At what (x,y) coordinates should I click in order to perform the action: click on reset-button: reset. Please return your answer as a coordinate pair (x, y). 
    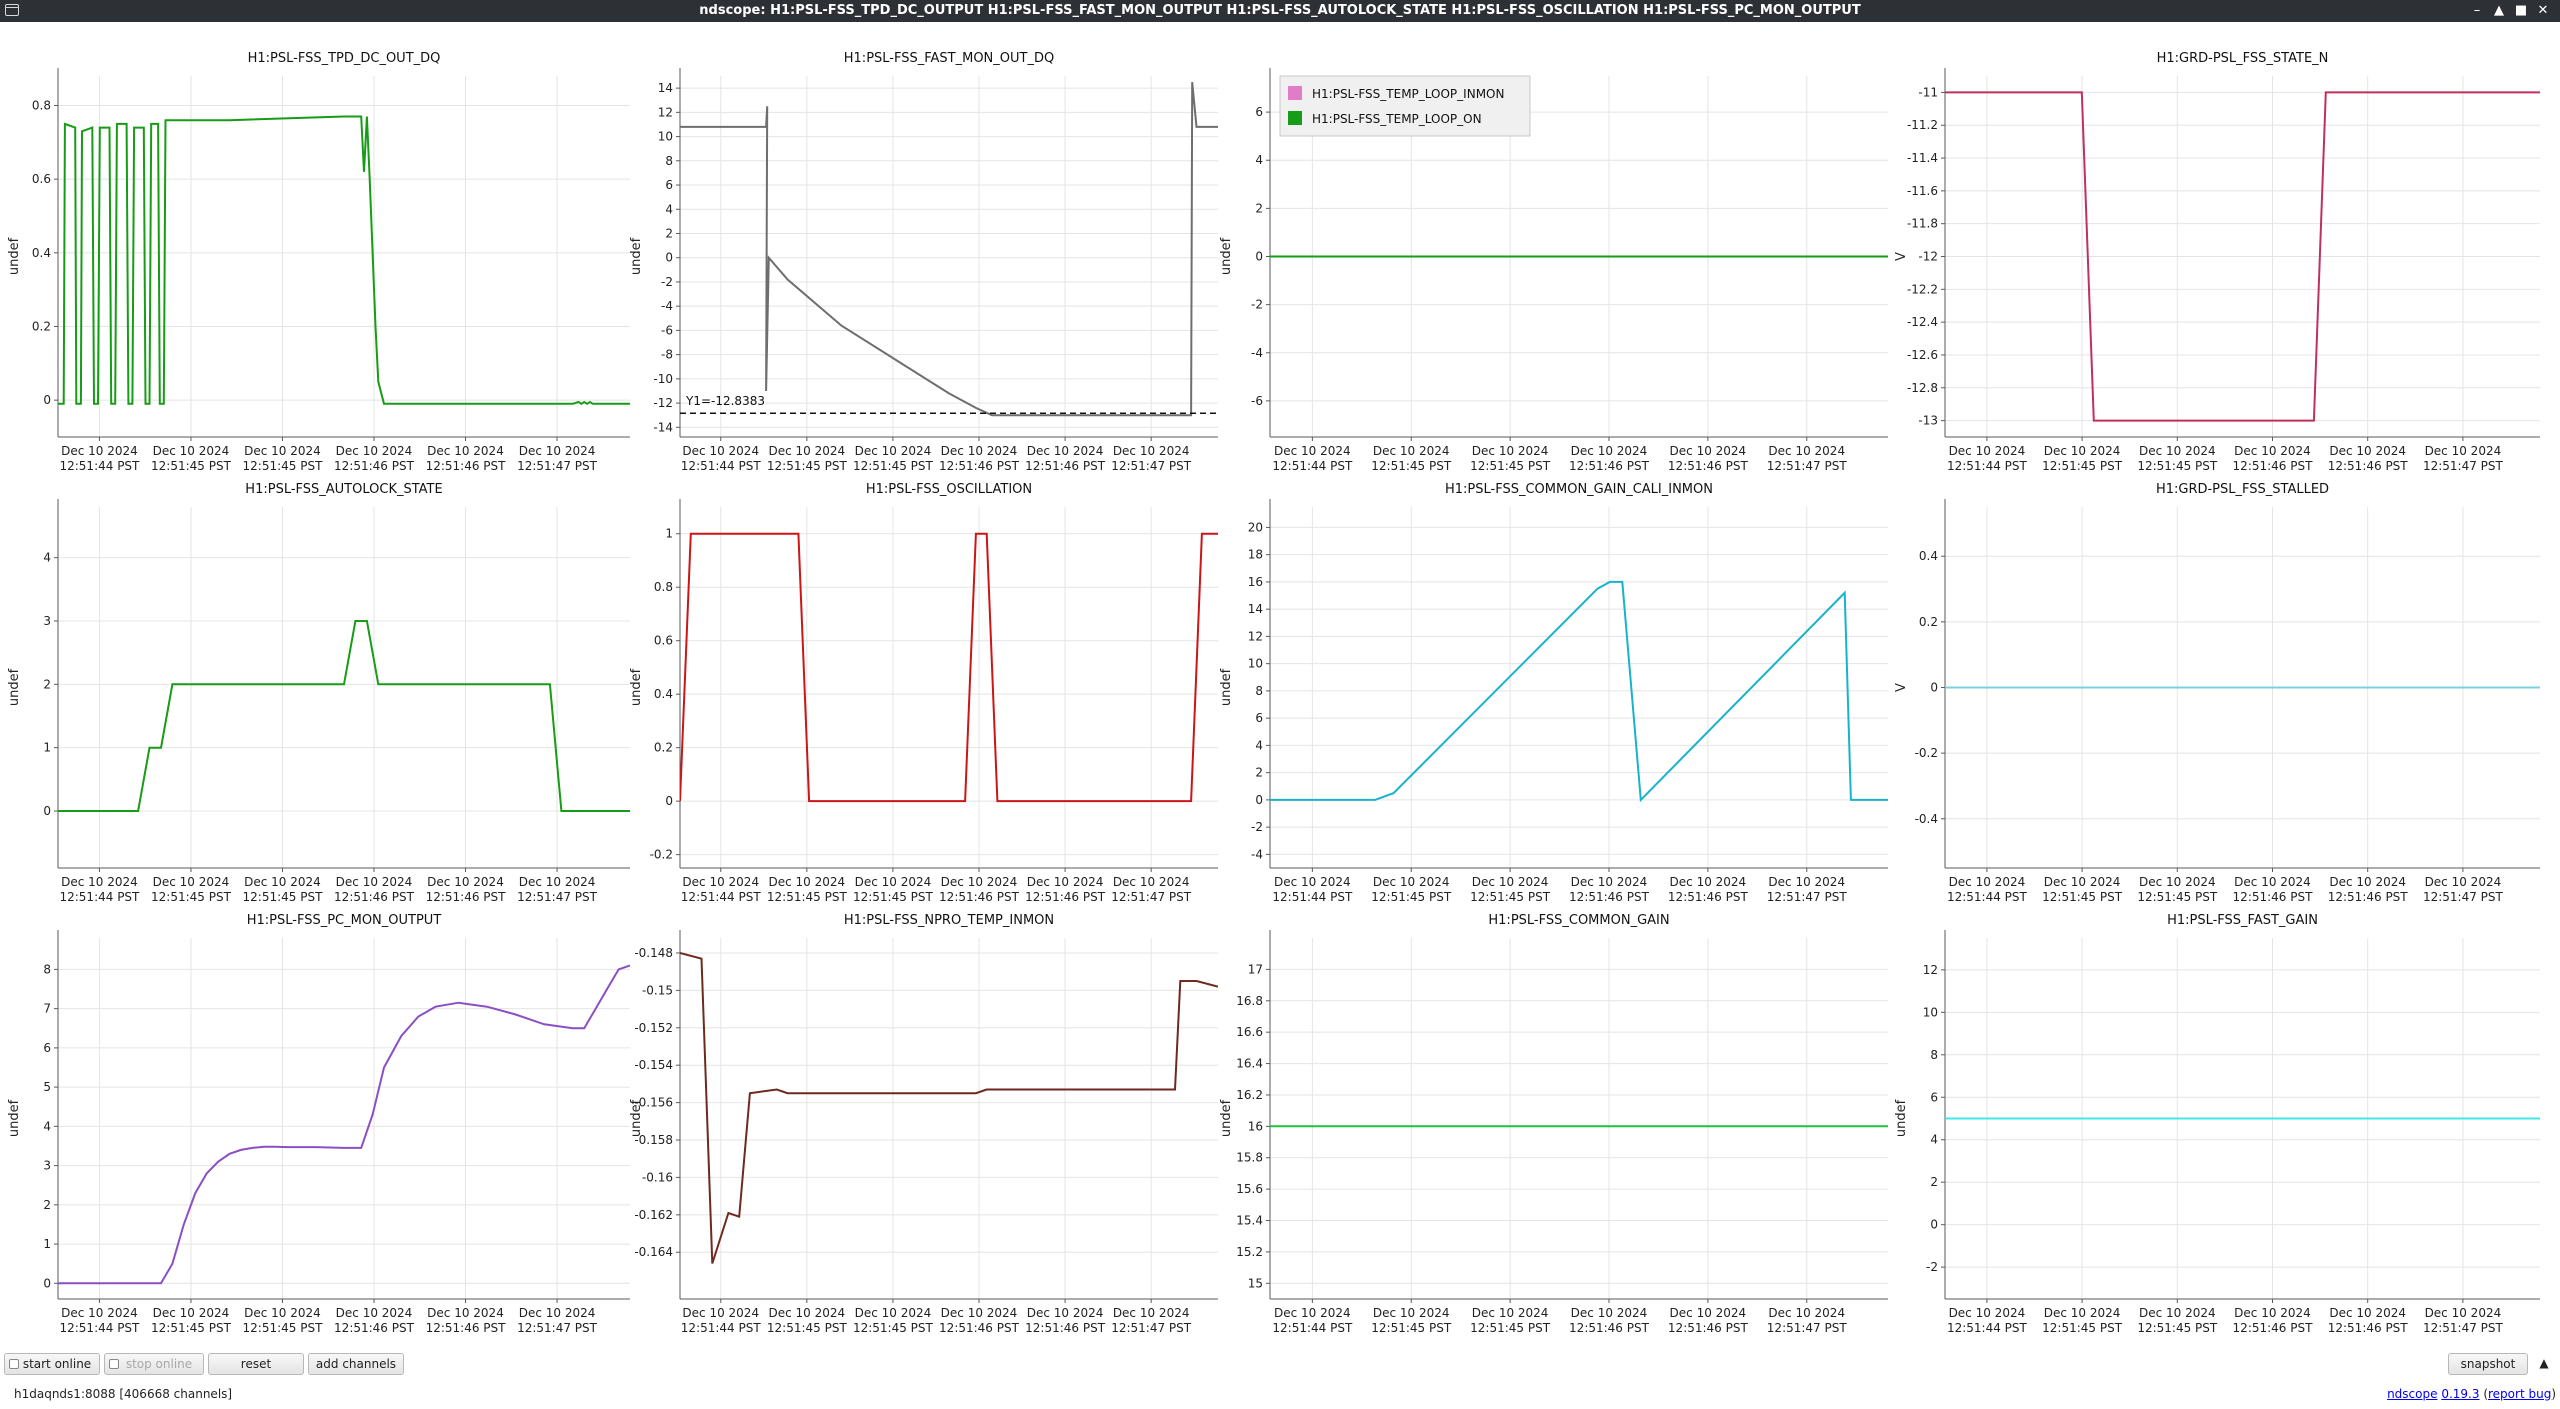
    Looking at the image, I should click on (256, 1364).